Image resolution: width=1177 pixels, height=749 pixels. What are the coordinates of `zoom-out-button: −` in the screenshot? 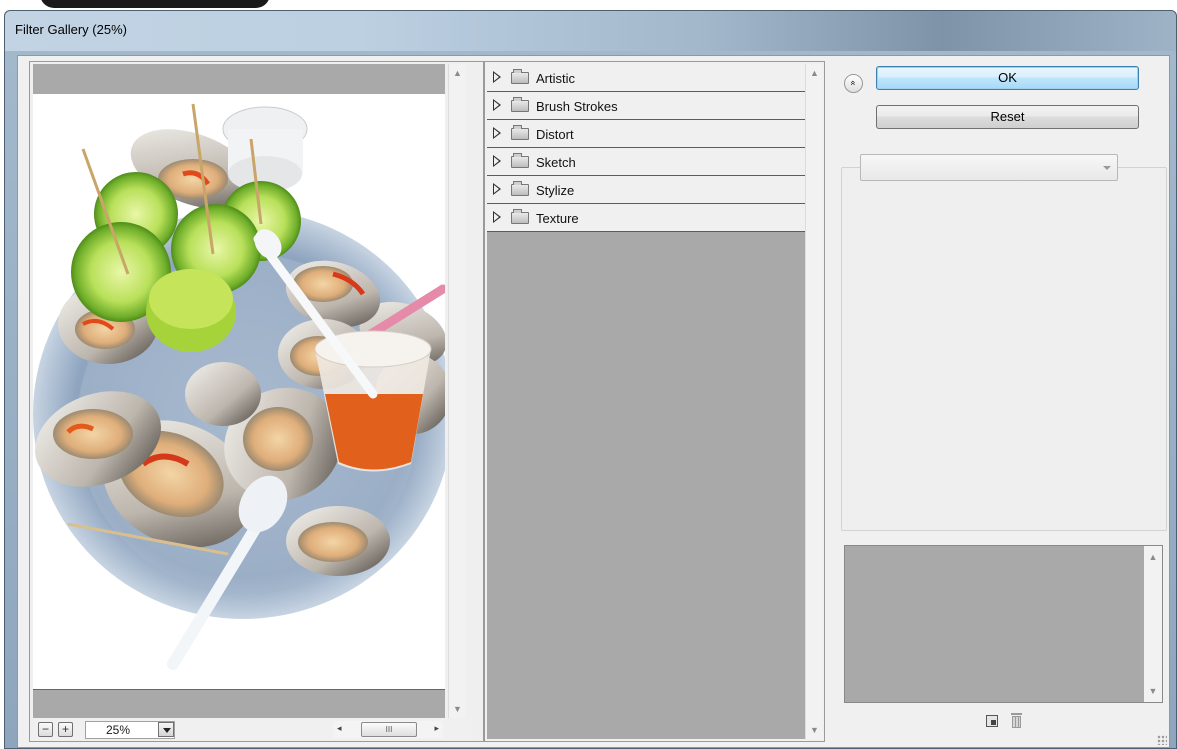 It's located at (45, 729).